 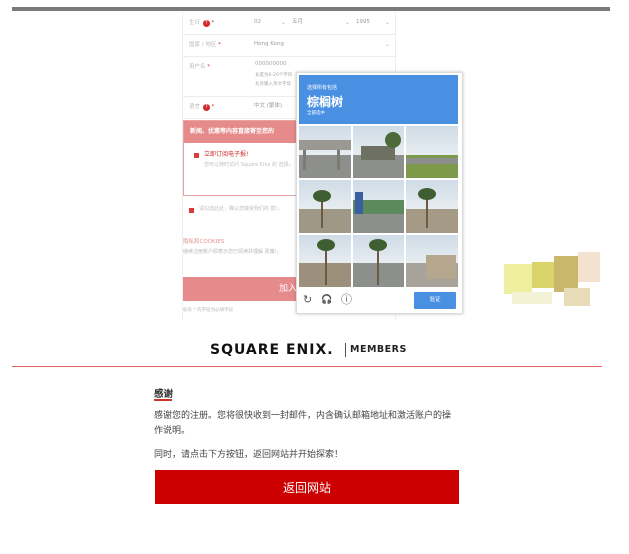 I want to click on captcha-dialog: 选择所有包括 棕榈树 全部选中 ↻ 🎧 ⓘ 验证, so click(x=379, y=193).